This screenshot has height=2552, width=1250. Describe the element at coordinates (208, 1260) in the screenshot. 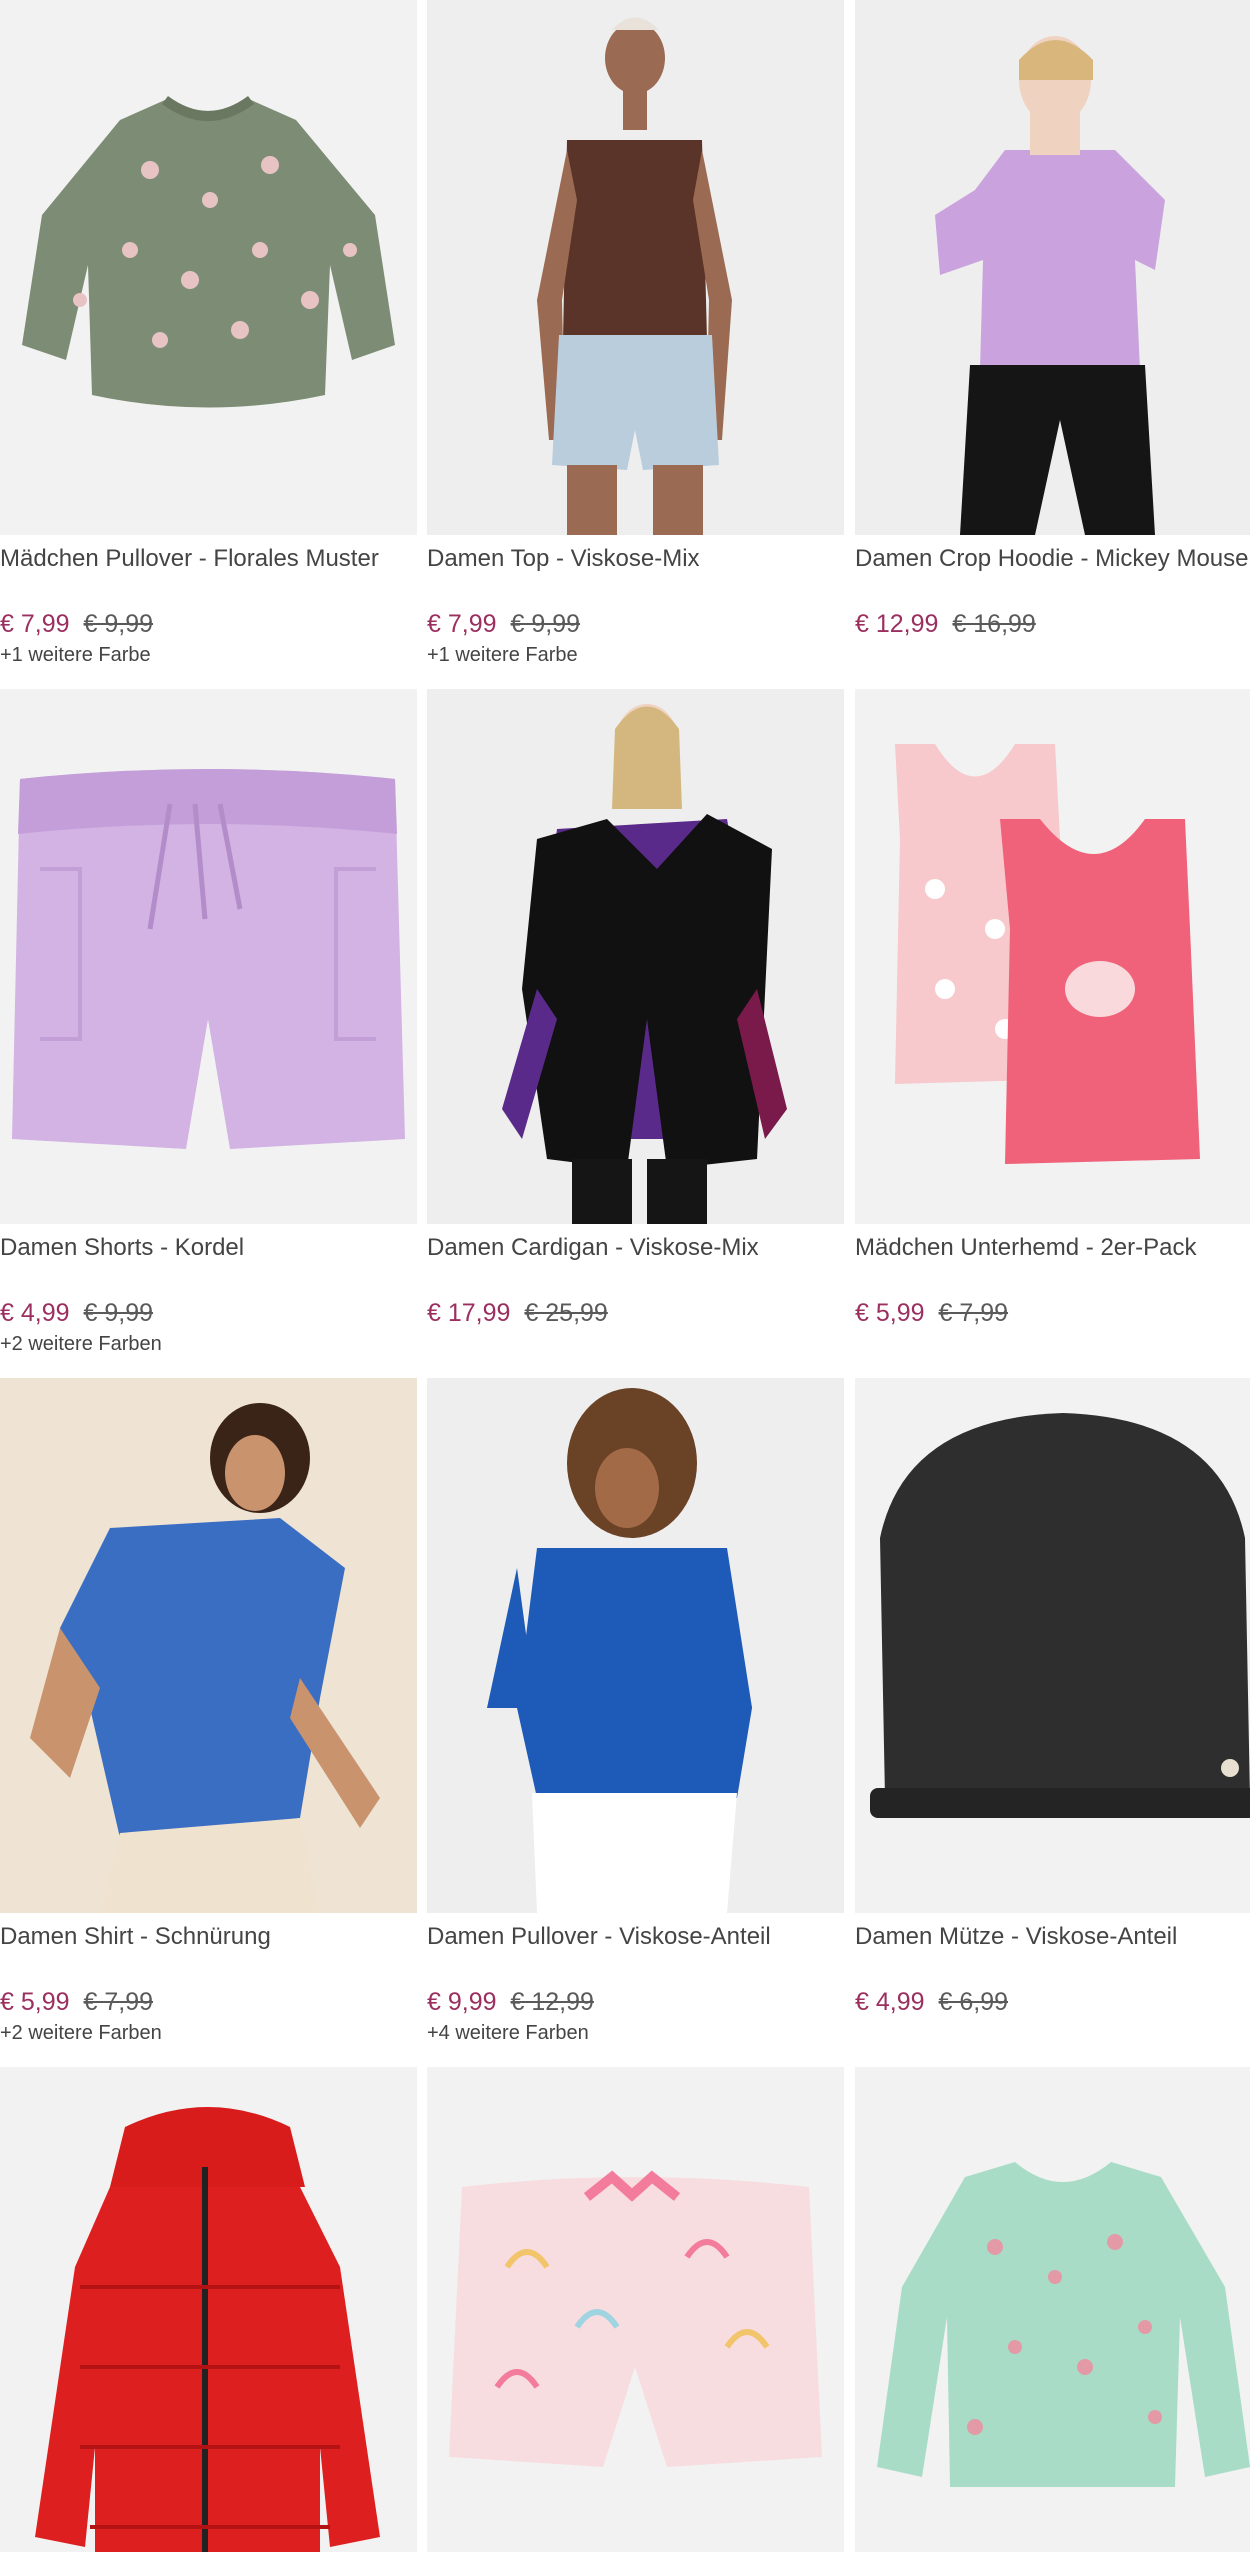

I see `product-title: Damen Shorts - Kordel` at that location.